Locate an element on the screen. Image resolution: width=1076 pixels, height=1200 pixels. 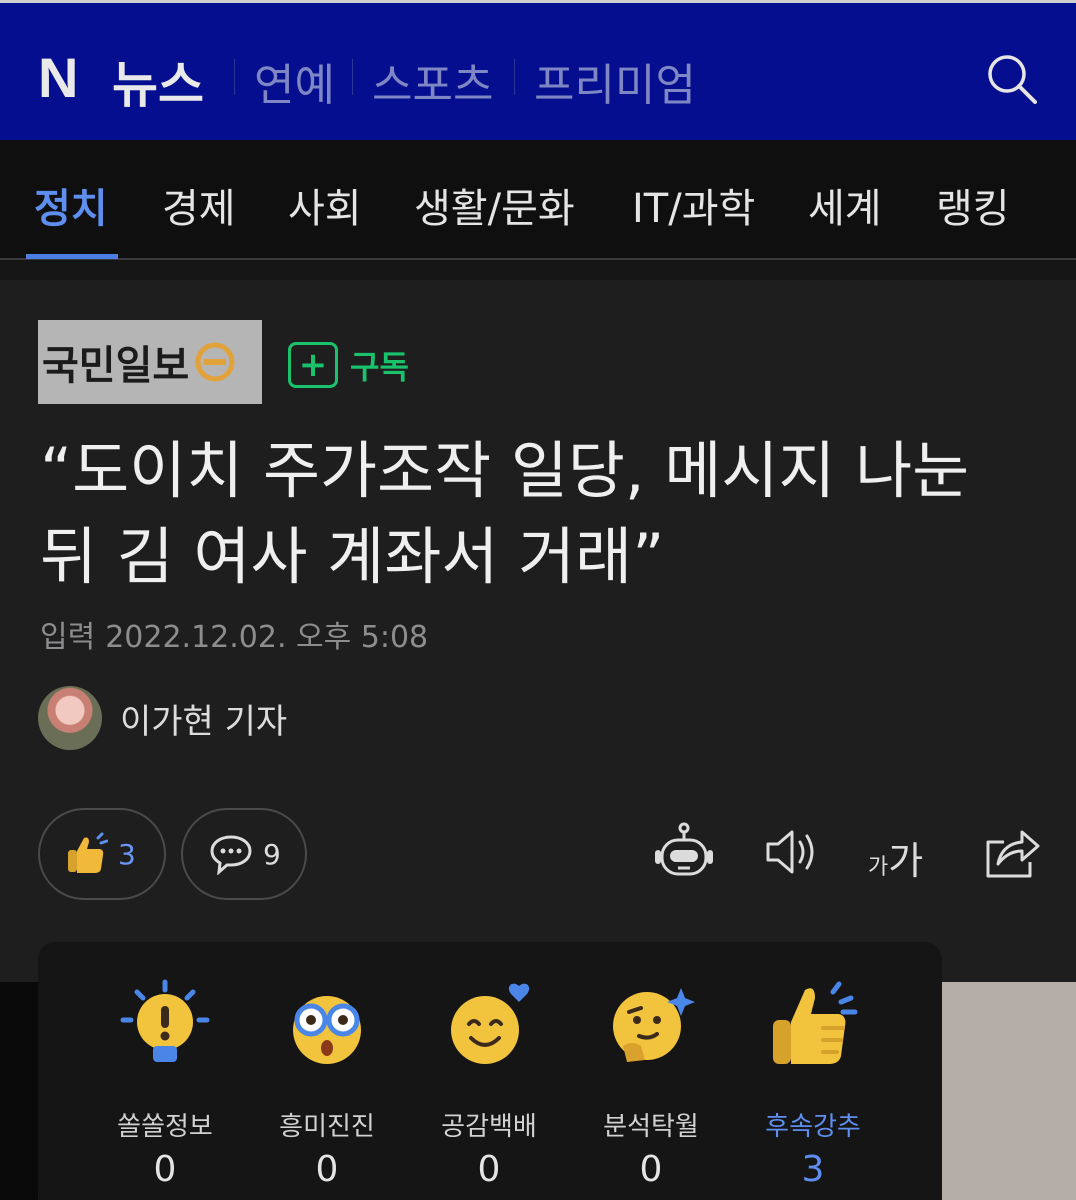
date-label: 입력 is located at coordinates (68, 637).